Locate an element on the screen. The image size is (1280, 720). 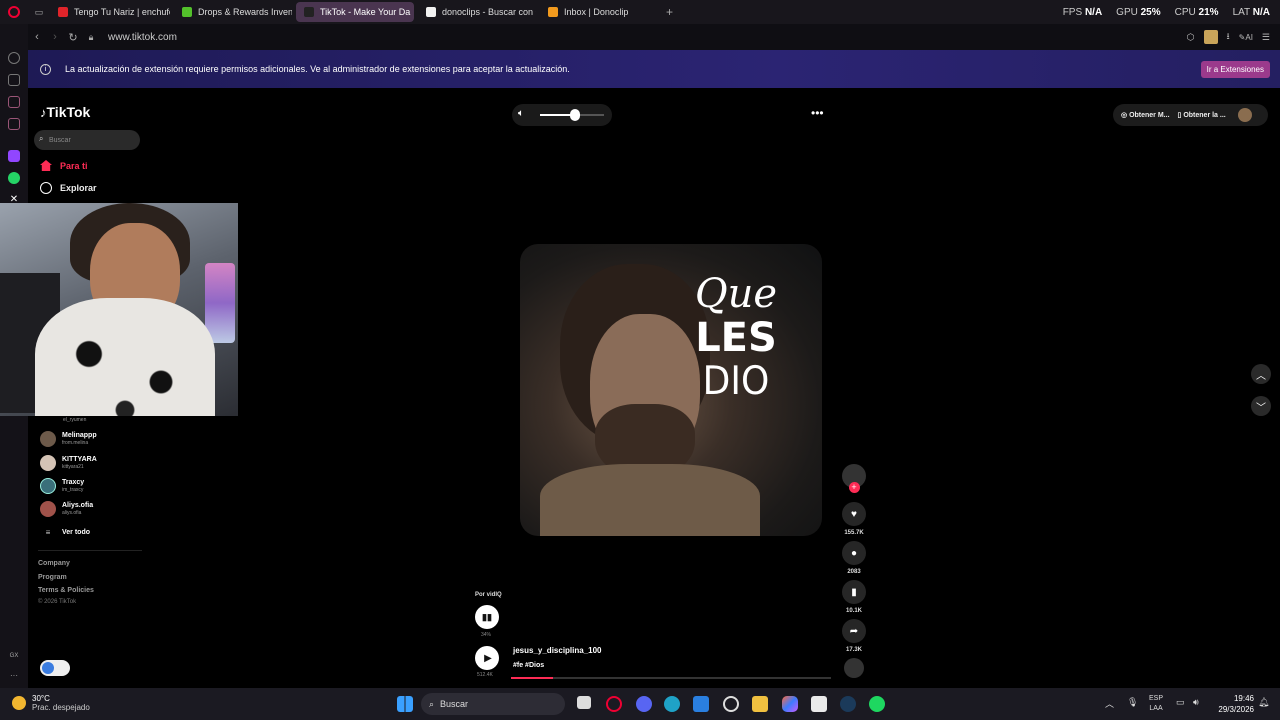
following-account: Traxcy im_traxcy is located at coordinates (62, 486).